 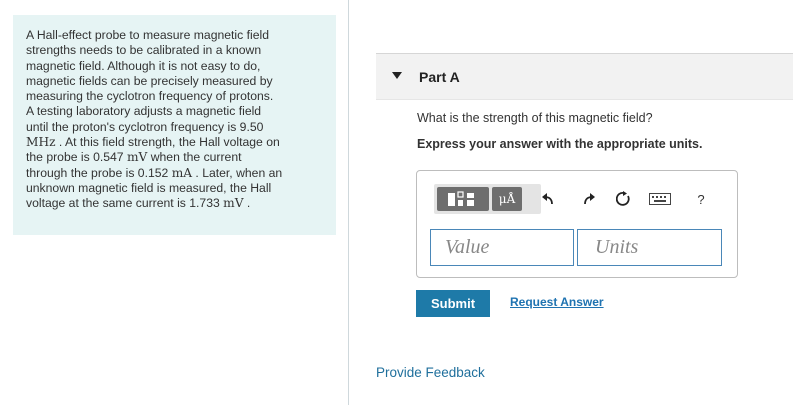 I want to click on units-input: Units, so click(x=649, y=247).